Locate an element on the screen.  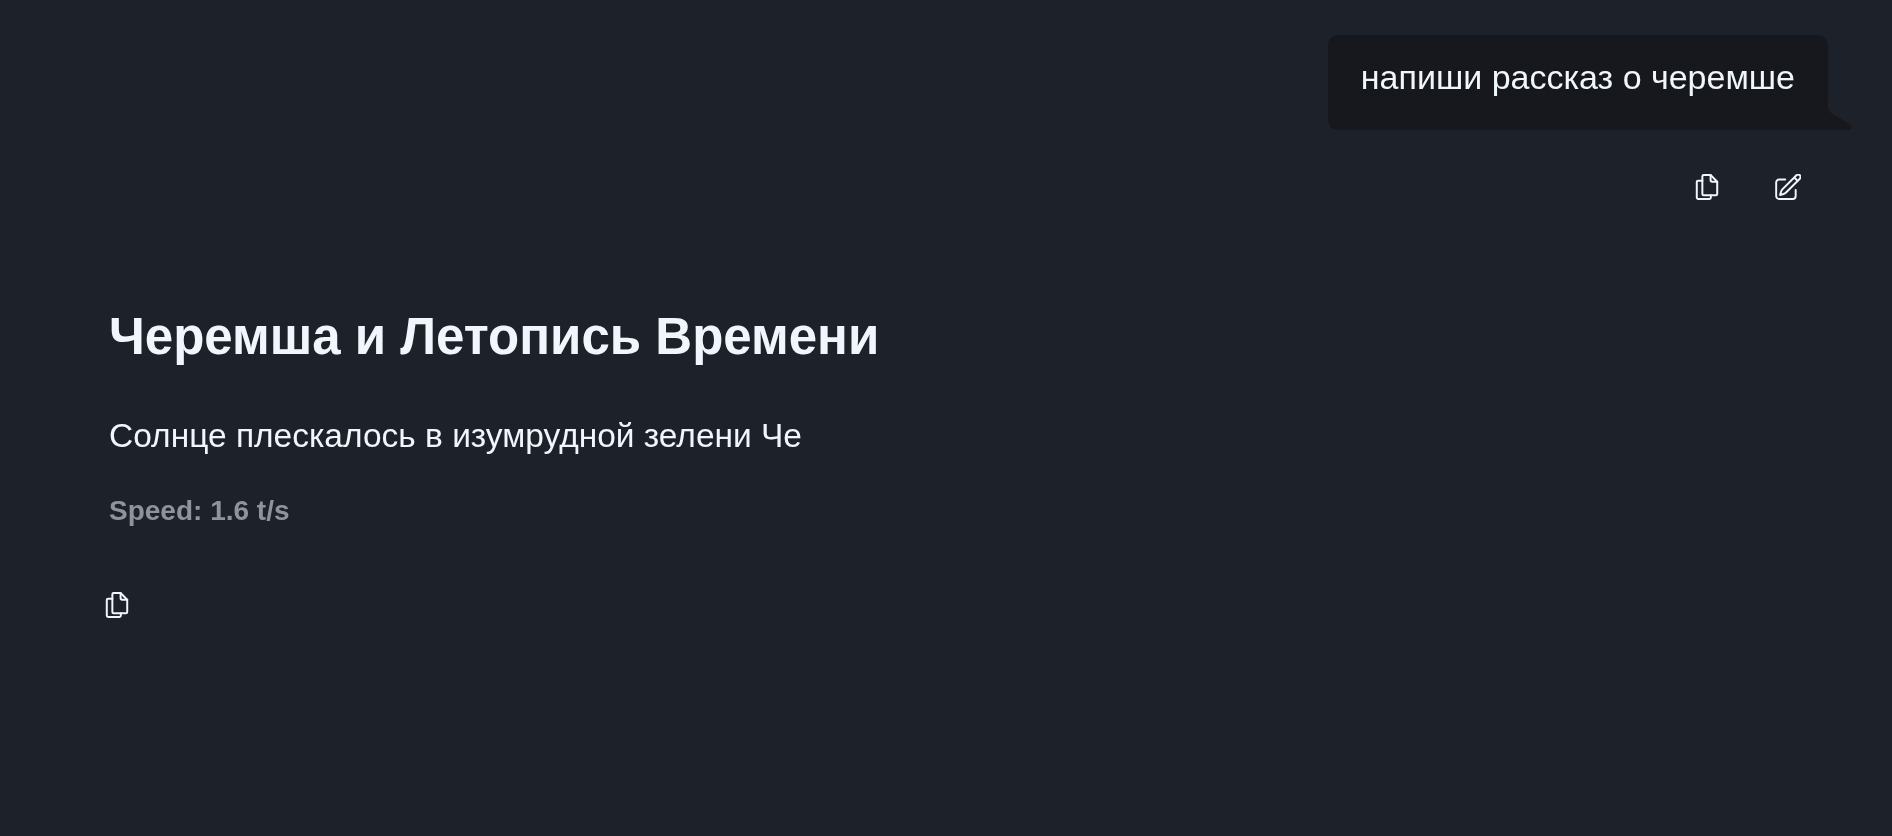
speed-label: Speed: 1.6 t/s is located at coordinates (199, 511).